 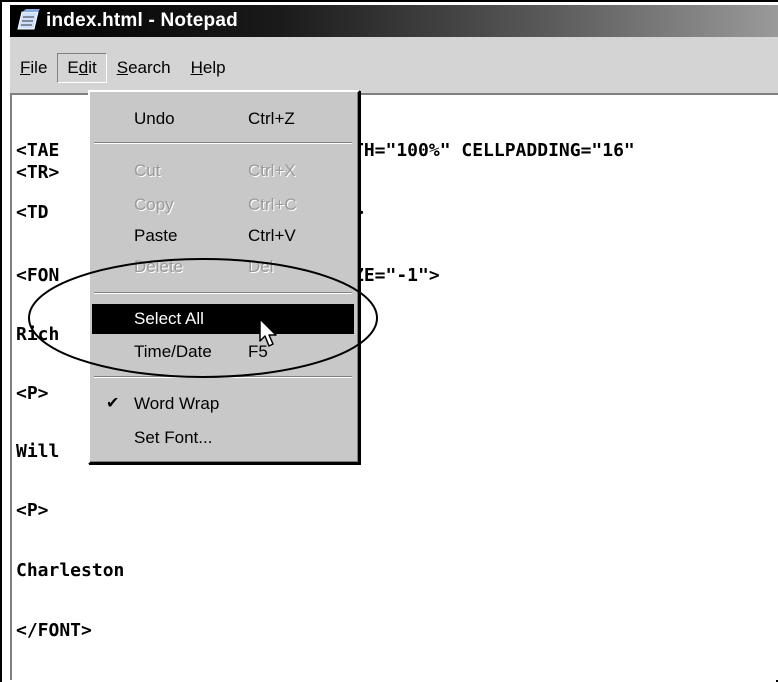 What do you see at coordinates (494, 150) in the screenshot?
I see `code-line-continuation: TH="100%" CELLPADDING="16"` at bounding box center [494, 150].